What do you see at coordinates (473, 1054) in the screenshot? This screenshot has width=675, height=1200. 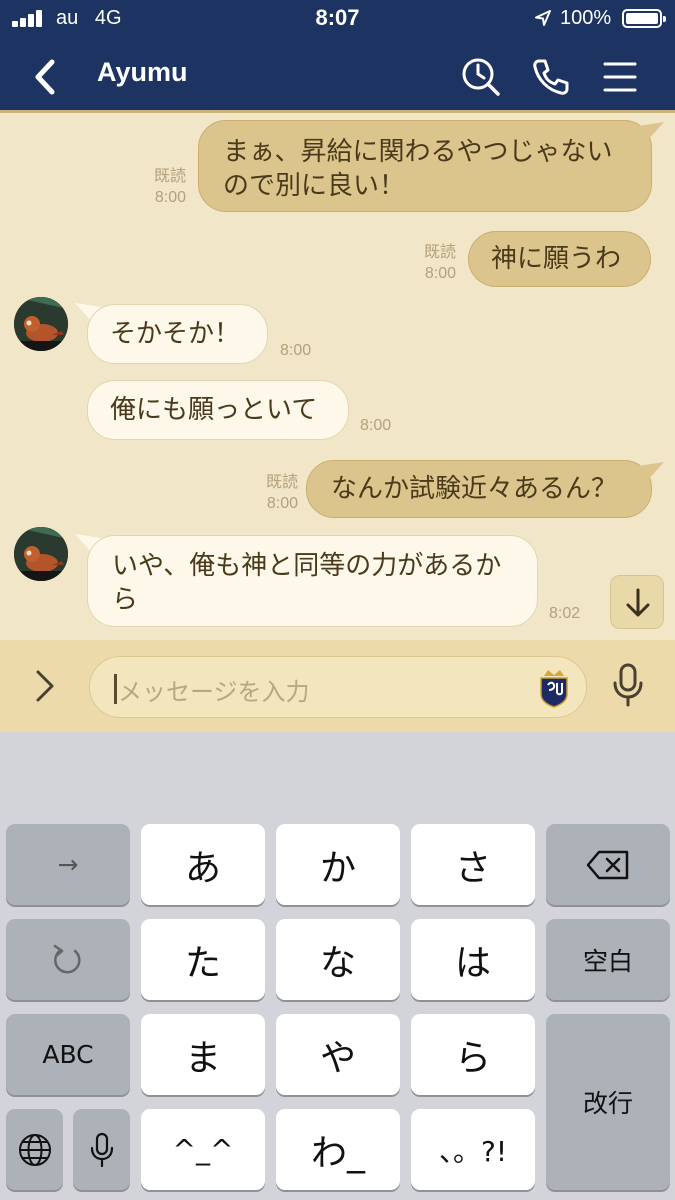 I see `key-ra: ら` at bounding box center [473, 1054].